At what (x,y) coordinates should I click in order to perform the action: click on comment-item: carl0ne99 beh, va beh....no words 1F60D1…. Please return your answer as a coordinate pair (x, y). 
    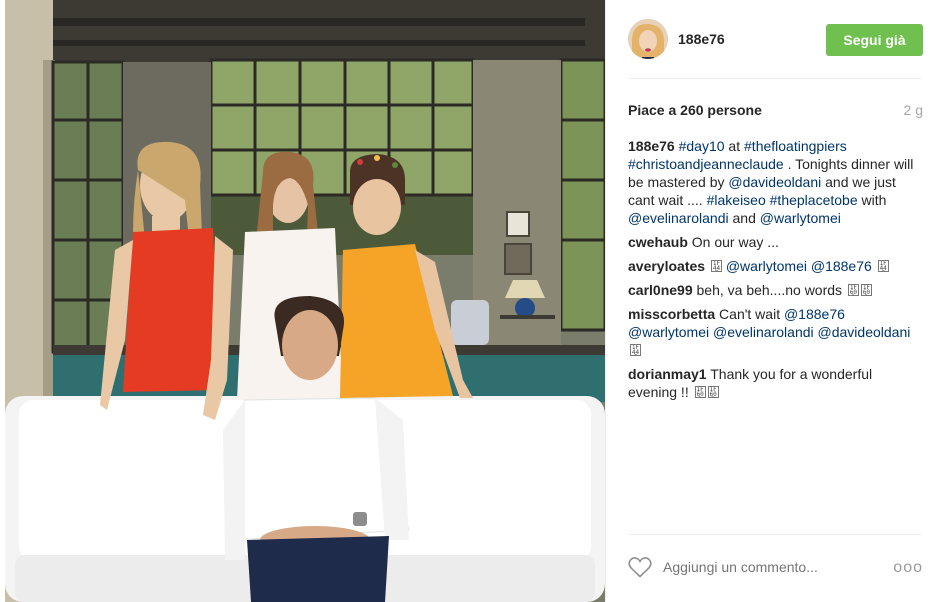
    Looking at the image, I should click on (775, 290).